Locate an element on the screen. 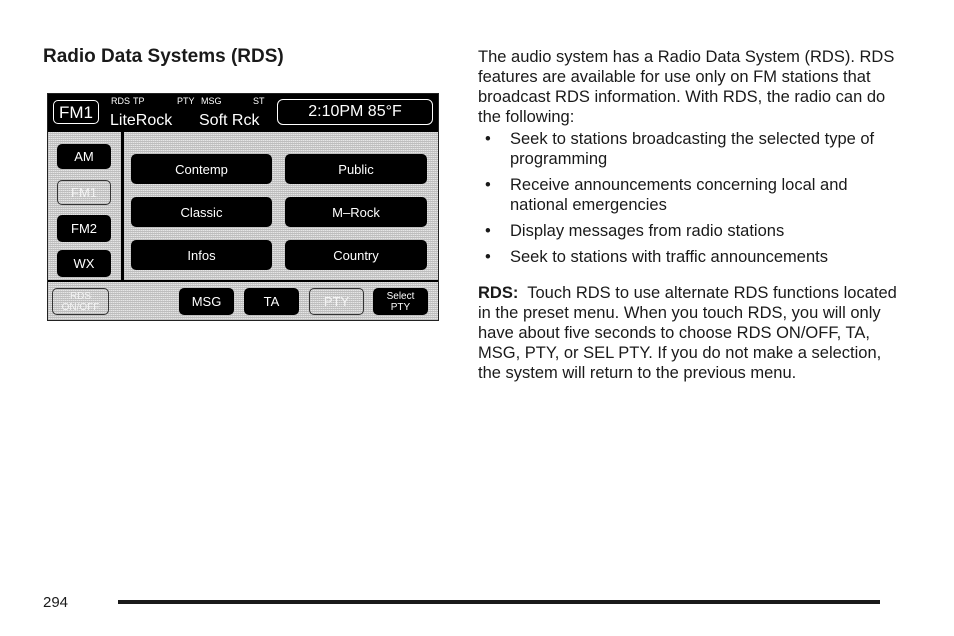 This screenshot has width=954, height=636. section-title: Radio Data Systems (RDS) is located at coordinates (163, 56).